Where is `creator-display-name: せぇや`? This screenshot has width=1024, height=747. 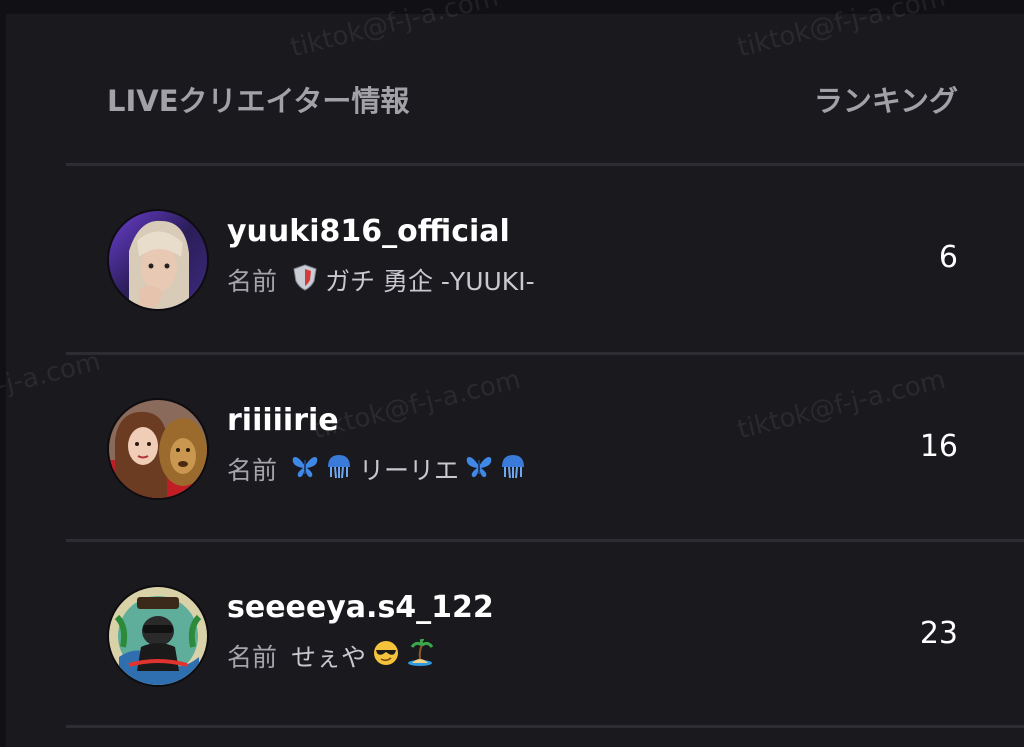
creator-display-name: せぇや is located at coordinates (329, 657).